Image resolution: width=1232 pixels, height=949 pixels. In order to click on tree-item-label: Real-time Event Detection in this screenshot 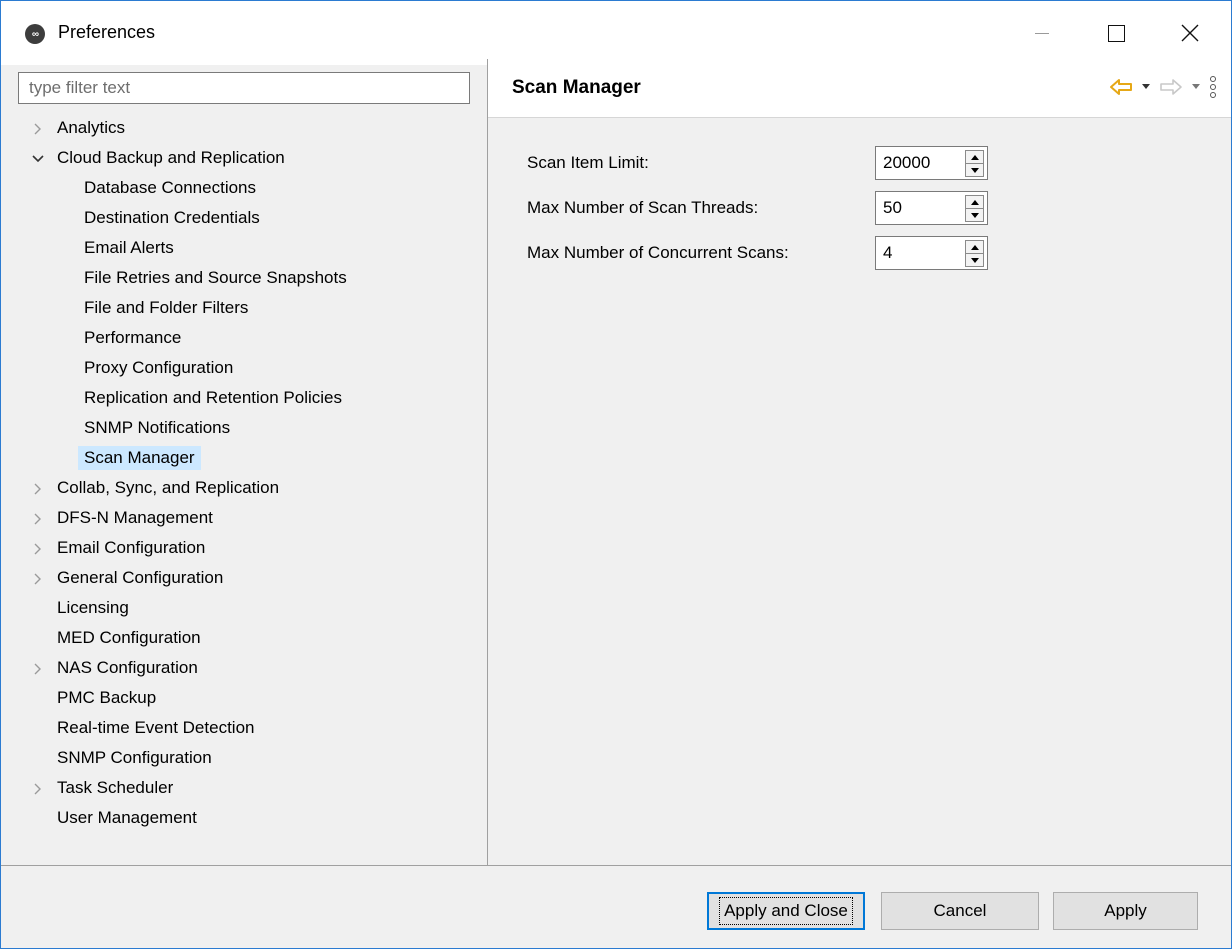, I will do `click(156, 727)`.